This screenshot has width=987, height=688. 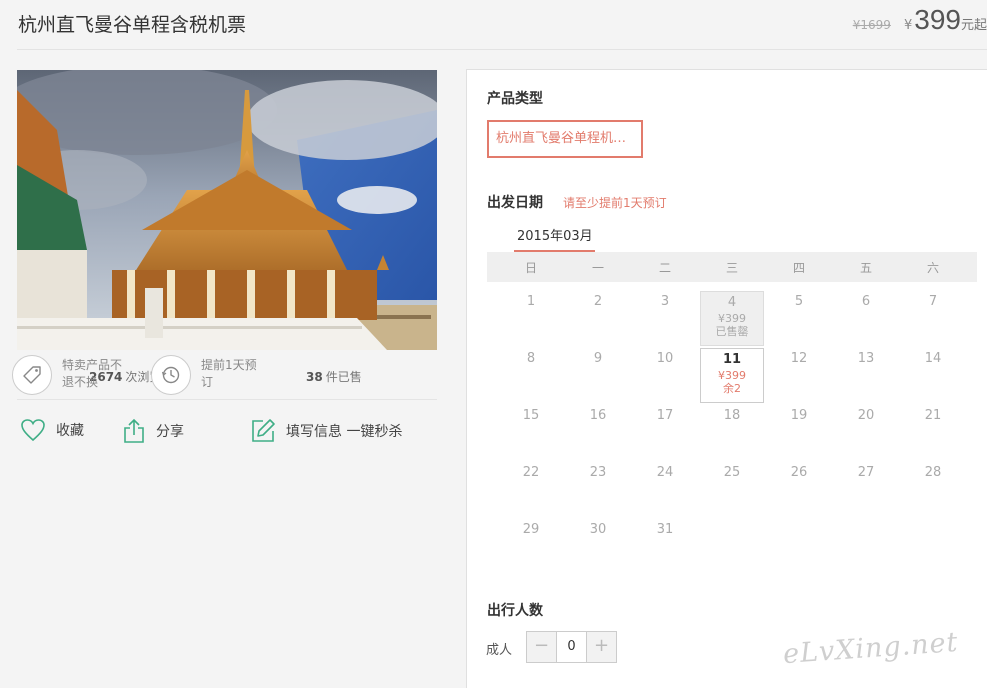 What do you see at coordinates (615, 203) in the screenshot?
I see `advance-booking-hint: 请至少提前1天预订` at bounding box center [615, 203].